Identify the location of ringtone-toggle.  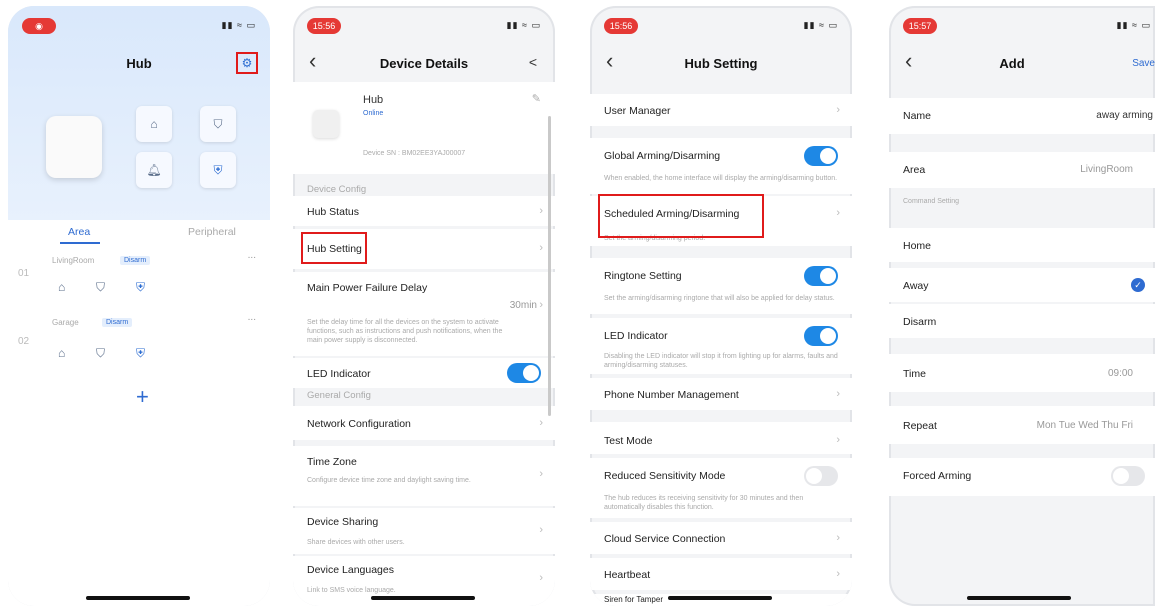
(821, 276).